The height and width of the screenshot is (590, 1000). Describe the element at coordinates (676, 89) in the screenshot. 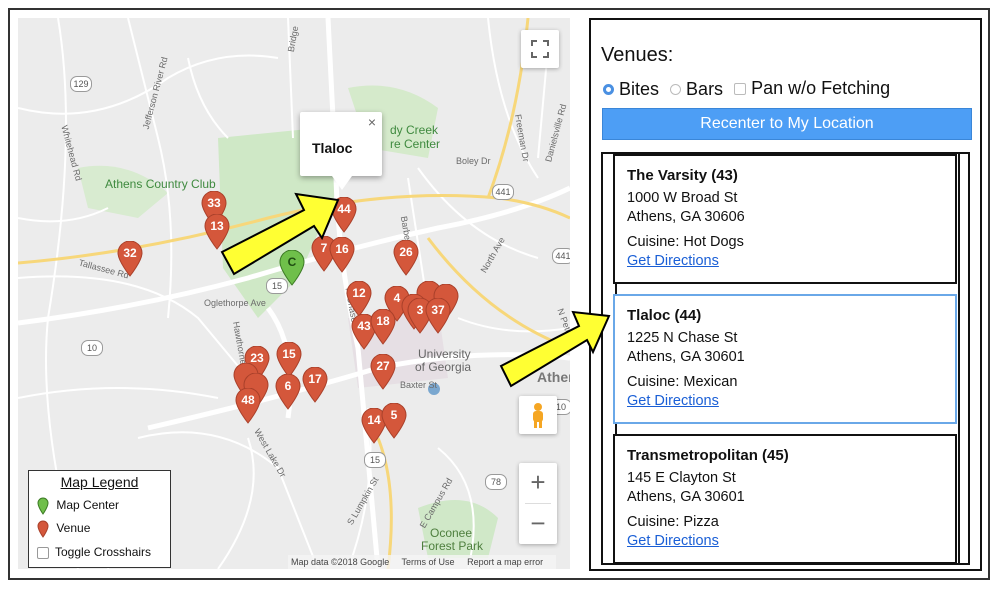

I see `bars-radio` at that location.